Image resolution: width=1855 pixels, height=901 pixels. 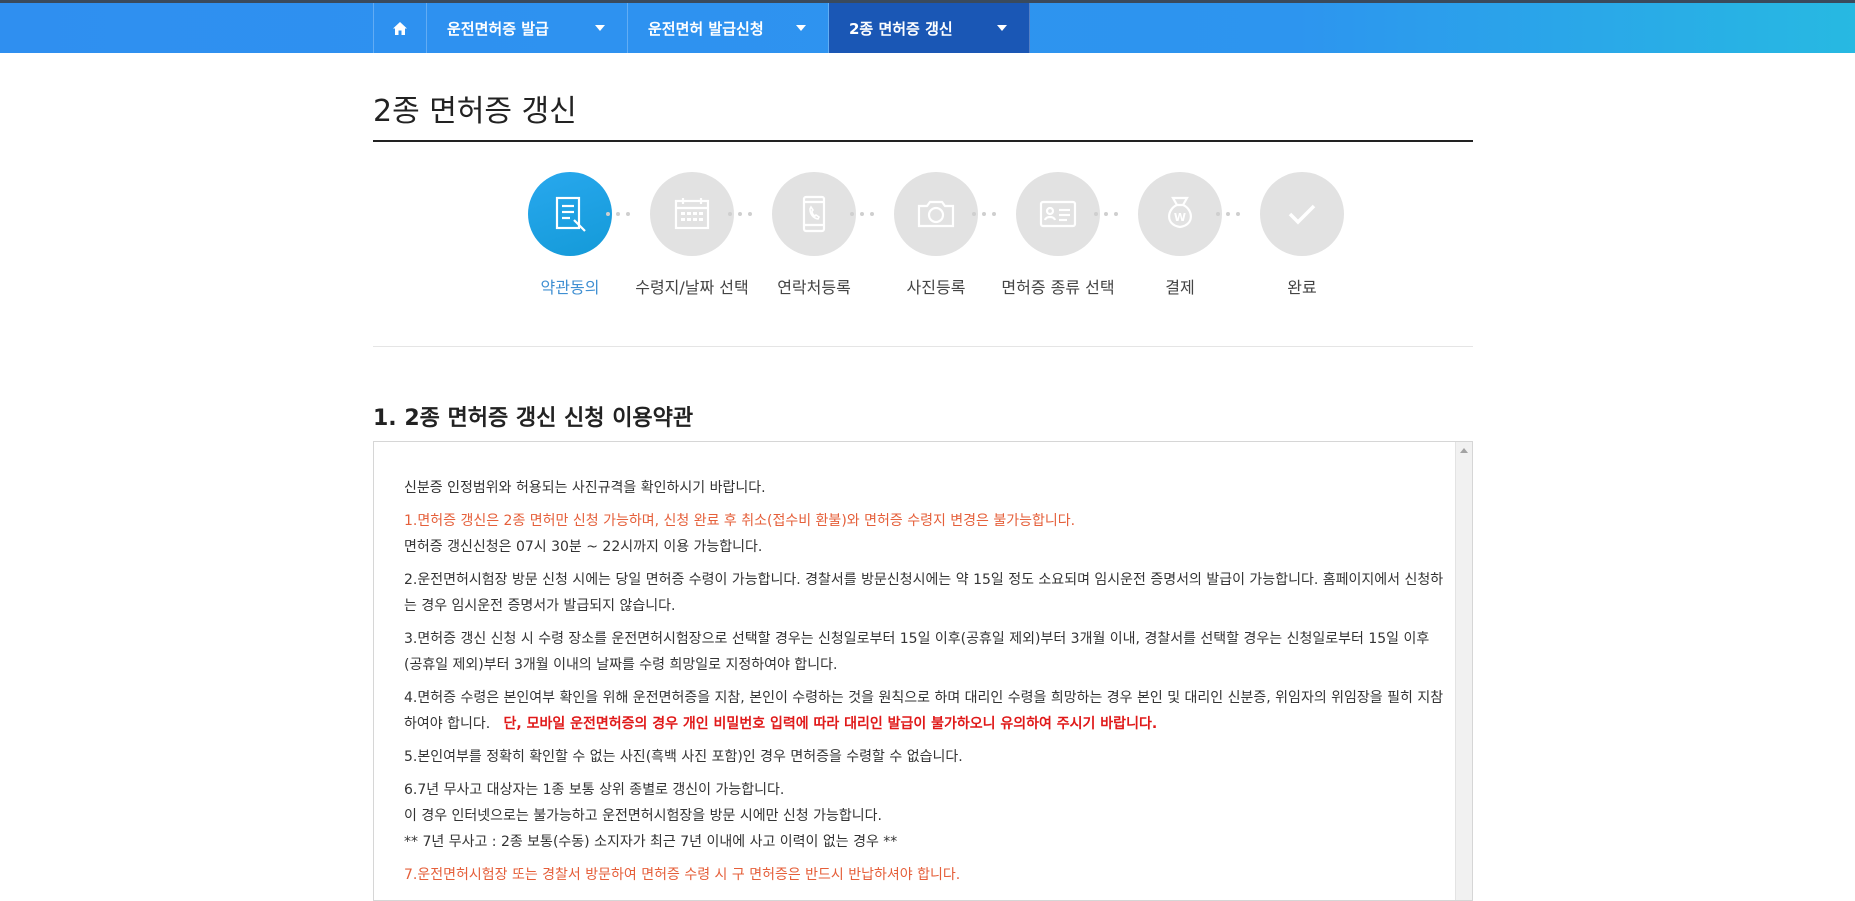 I want to click on terms-scrollbar, so click(x=1463, y=671).